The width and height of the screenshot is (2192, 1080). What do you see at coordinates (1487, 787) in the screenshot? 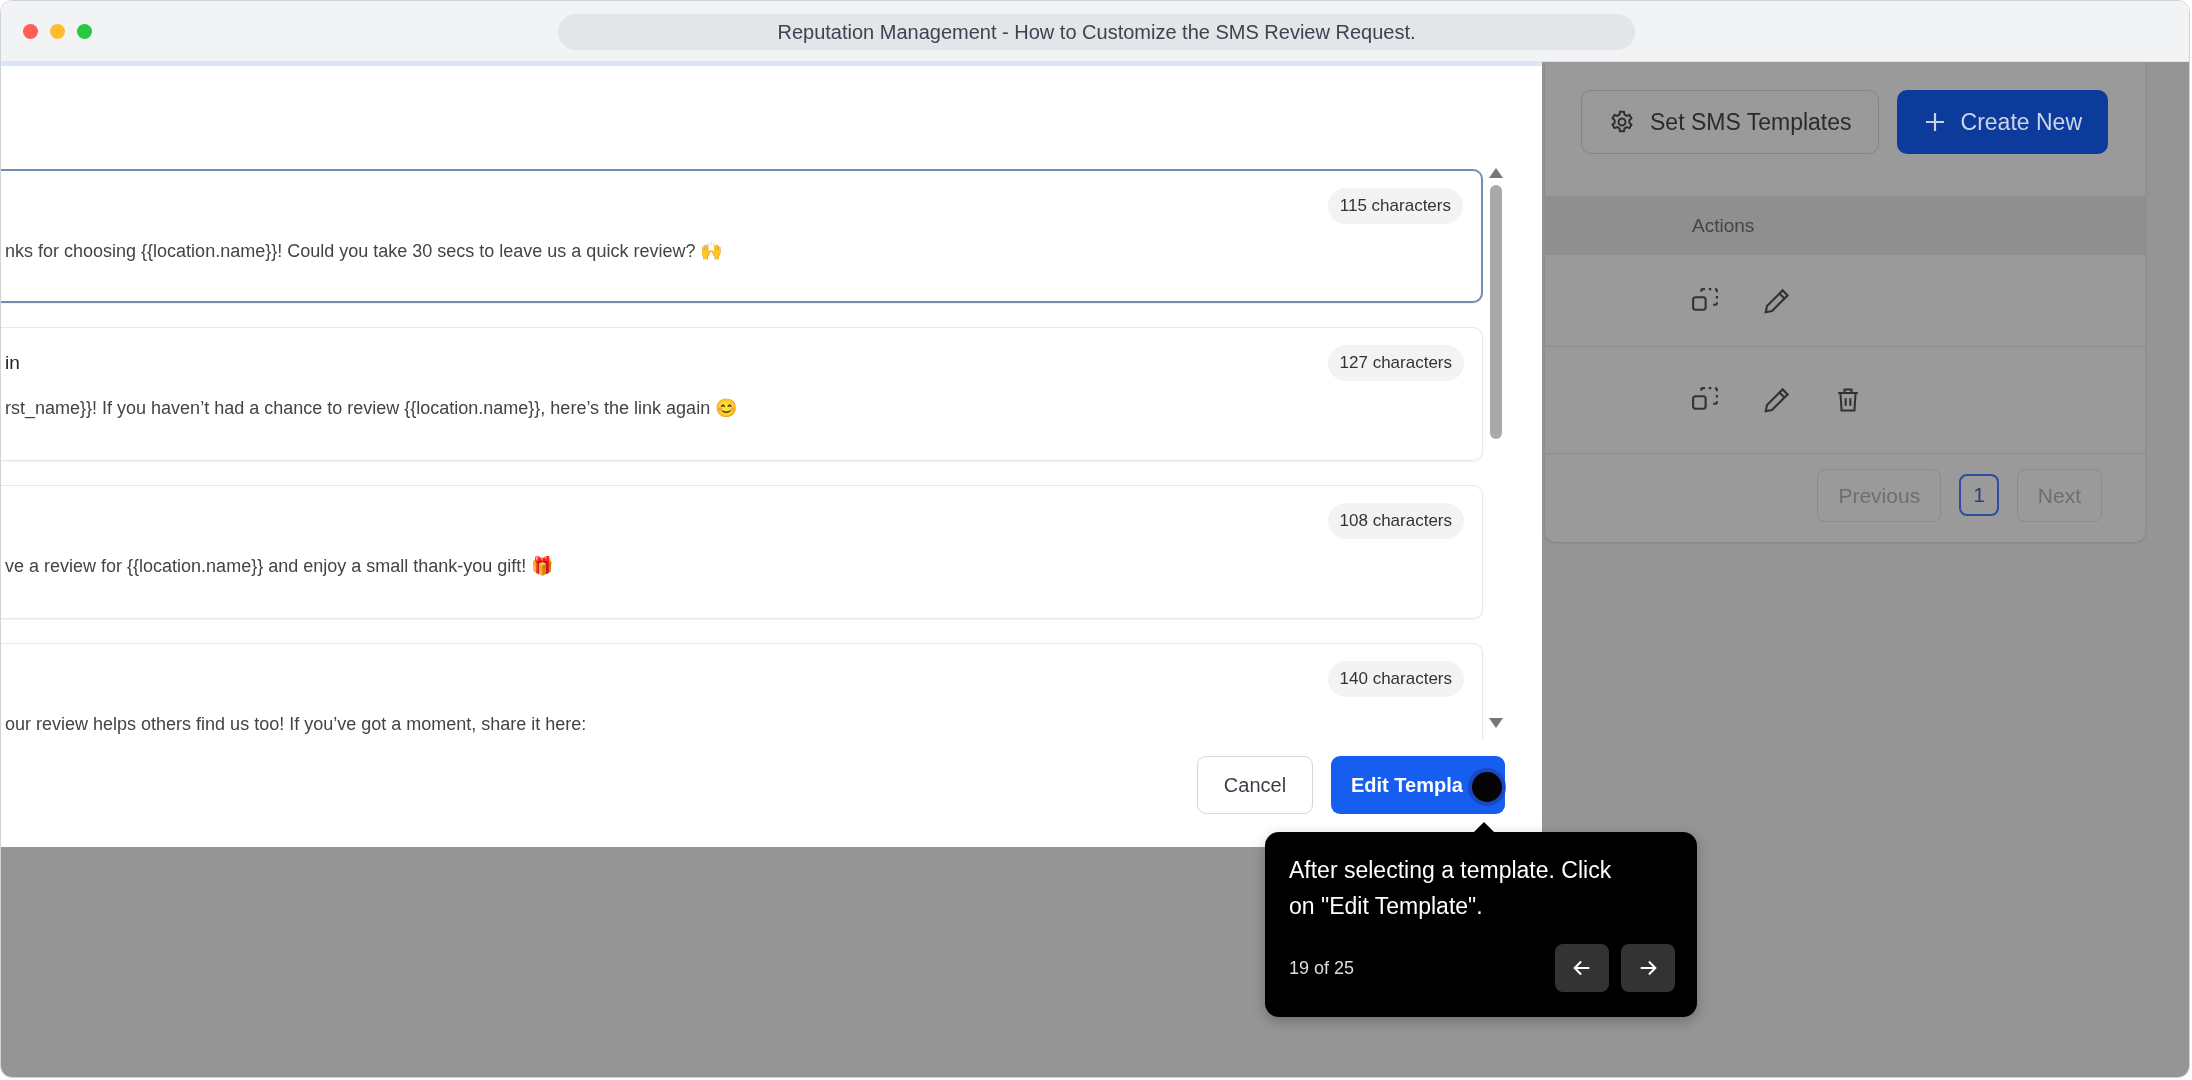
I see `cursor-dot` at bounding box center [1487, 787].